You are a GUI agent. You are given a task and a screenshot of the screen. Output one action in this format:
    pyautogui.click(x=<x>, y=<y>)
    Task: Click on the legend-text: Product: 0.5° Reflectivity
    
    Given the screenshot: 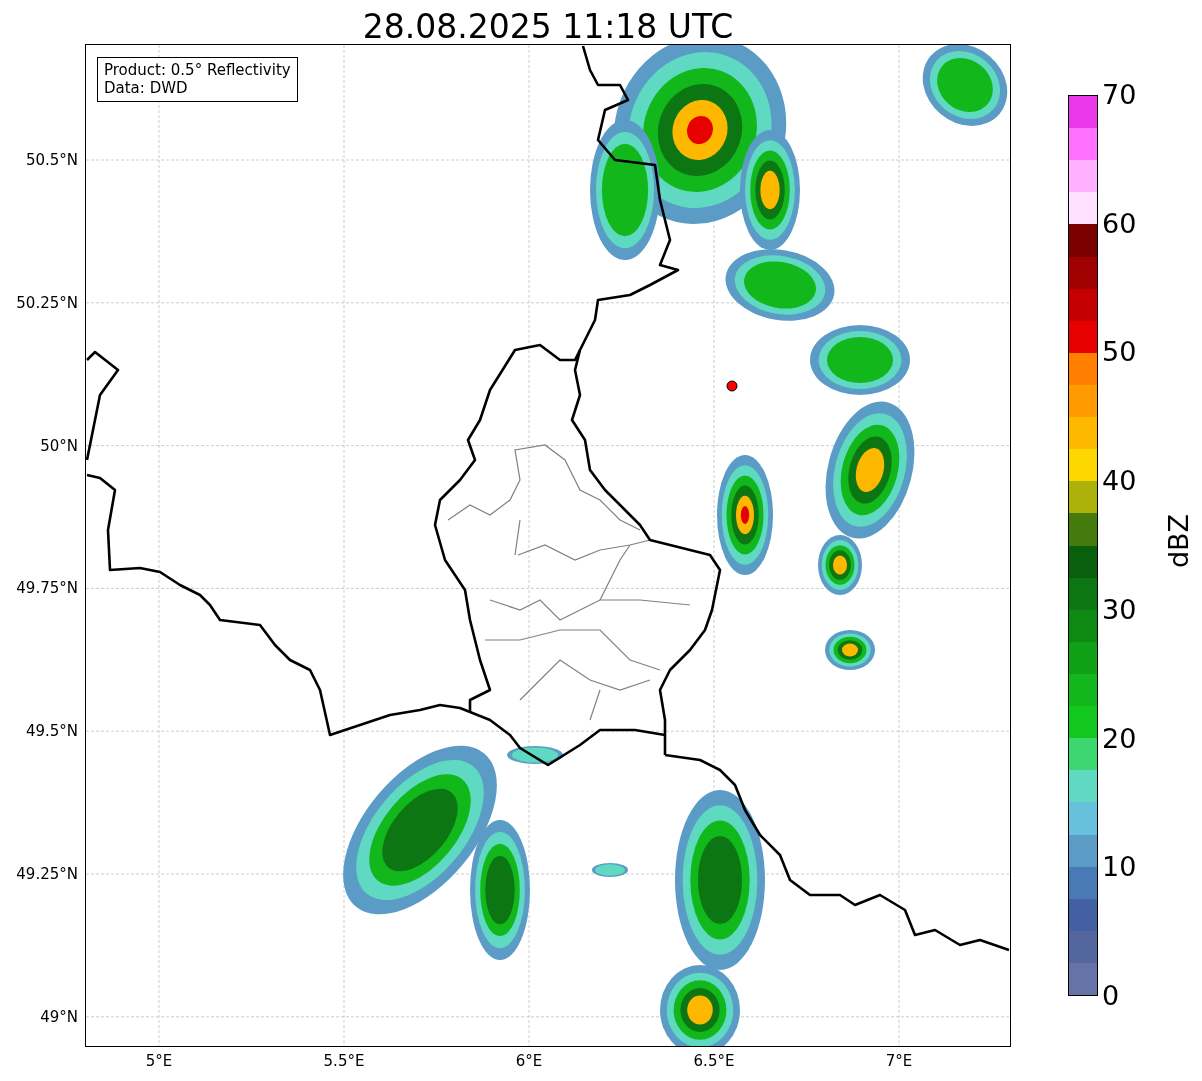 What is the action you would take?
    pyautogui.click(x=197, y=70)
    